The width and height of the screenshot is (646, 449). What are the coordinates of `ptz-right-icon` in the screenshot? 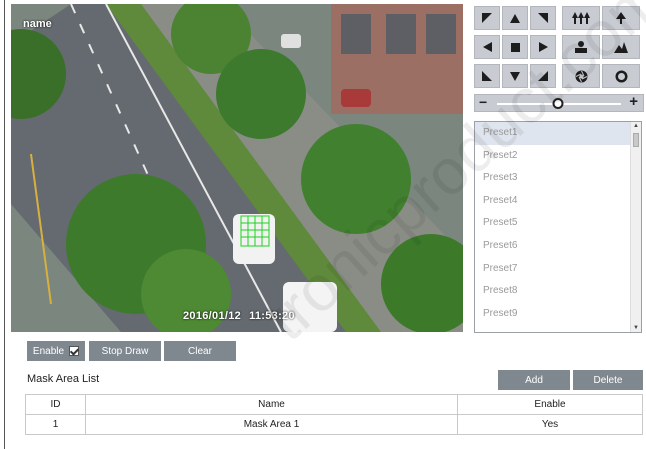 It's located at (543, 47).